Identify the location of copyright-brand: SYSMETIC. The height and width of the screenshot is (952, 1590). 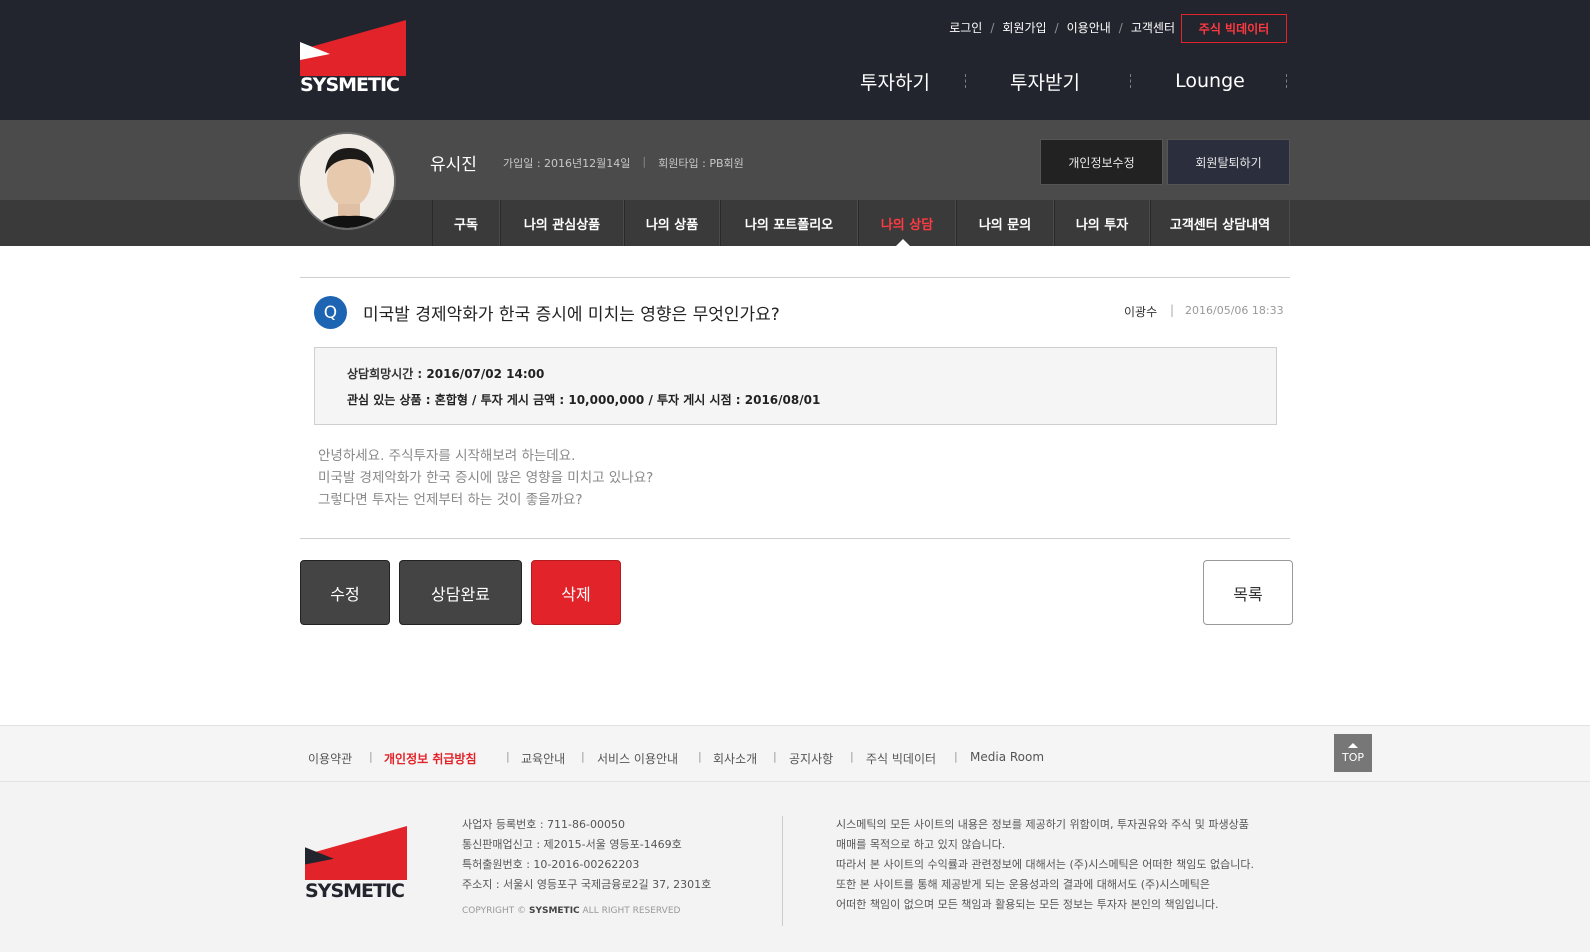
(554, 911).